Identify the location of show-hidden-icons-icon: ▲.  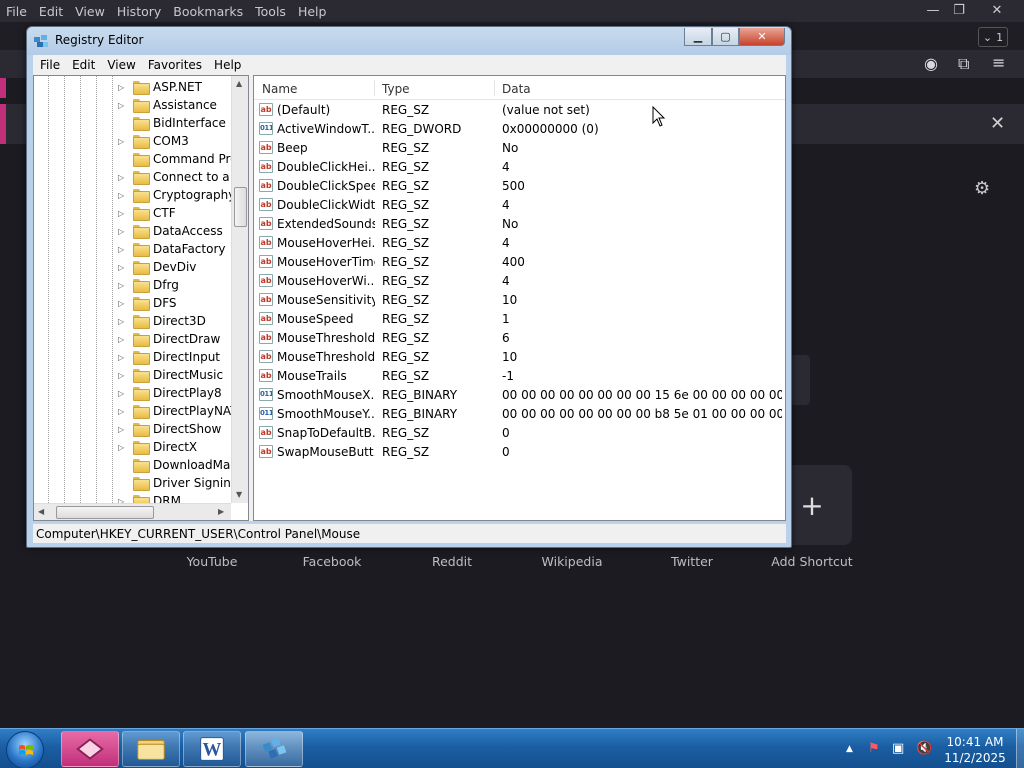
(849, 749).